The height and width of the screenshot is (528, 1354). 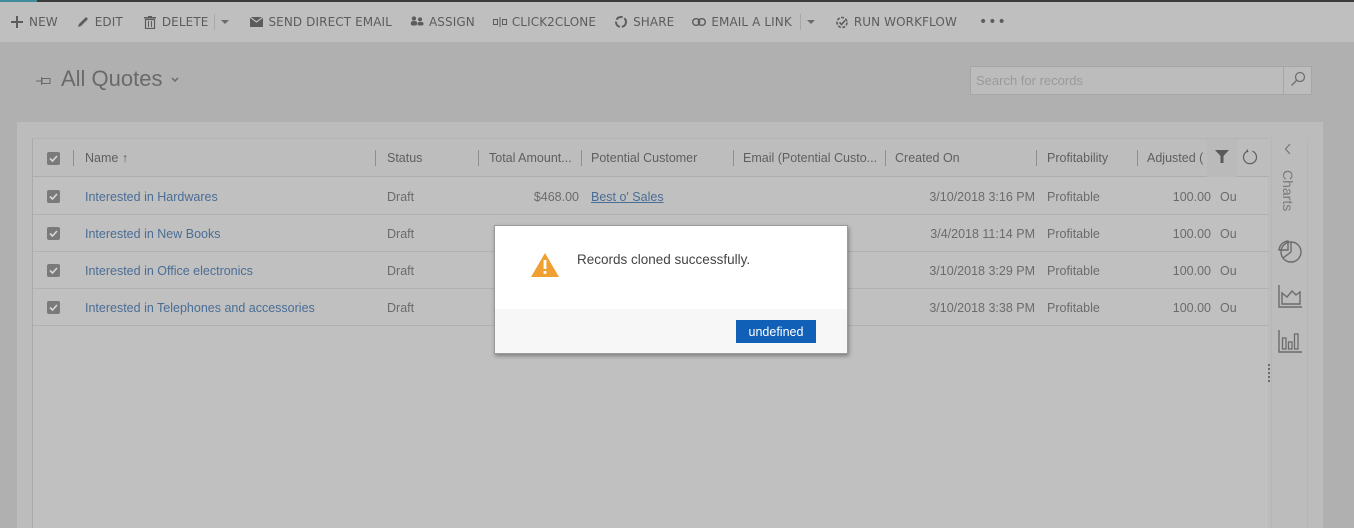 I want to click on column-header-created-on: Created On, so click(x=965, y=158).